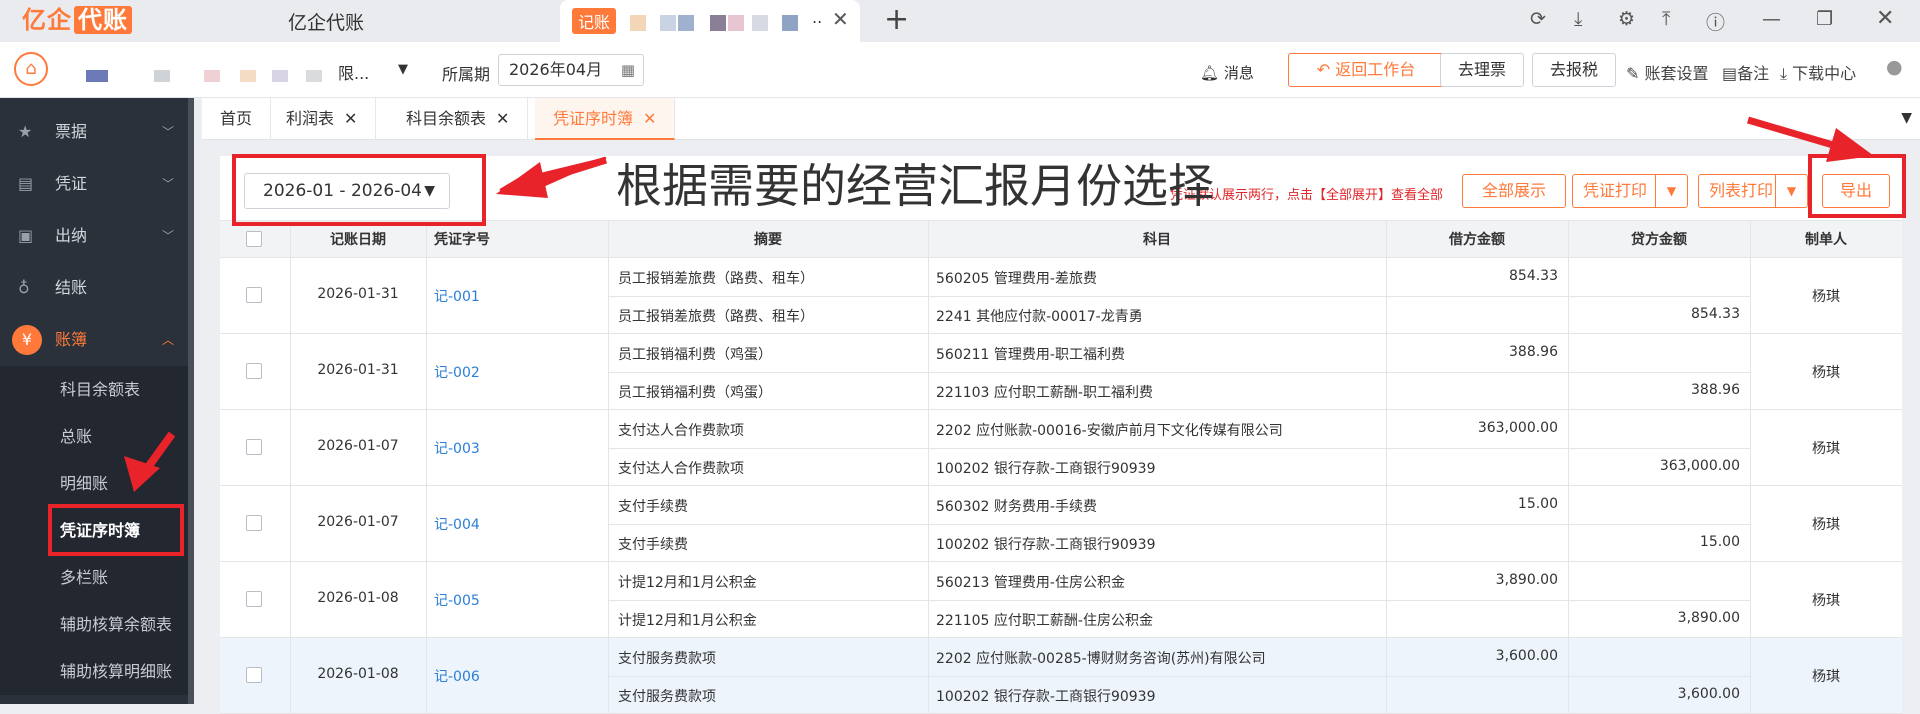 The image size is (1920, 714). I want to click on arrow-shaft-journal, so click(159, 452).